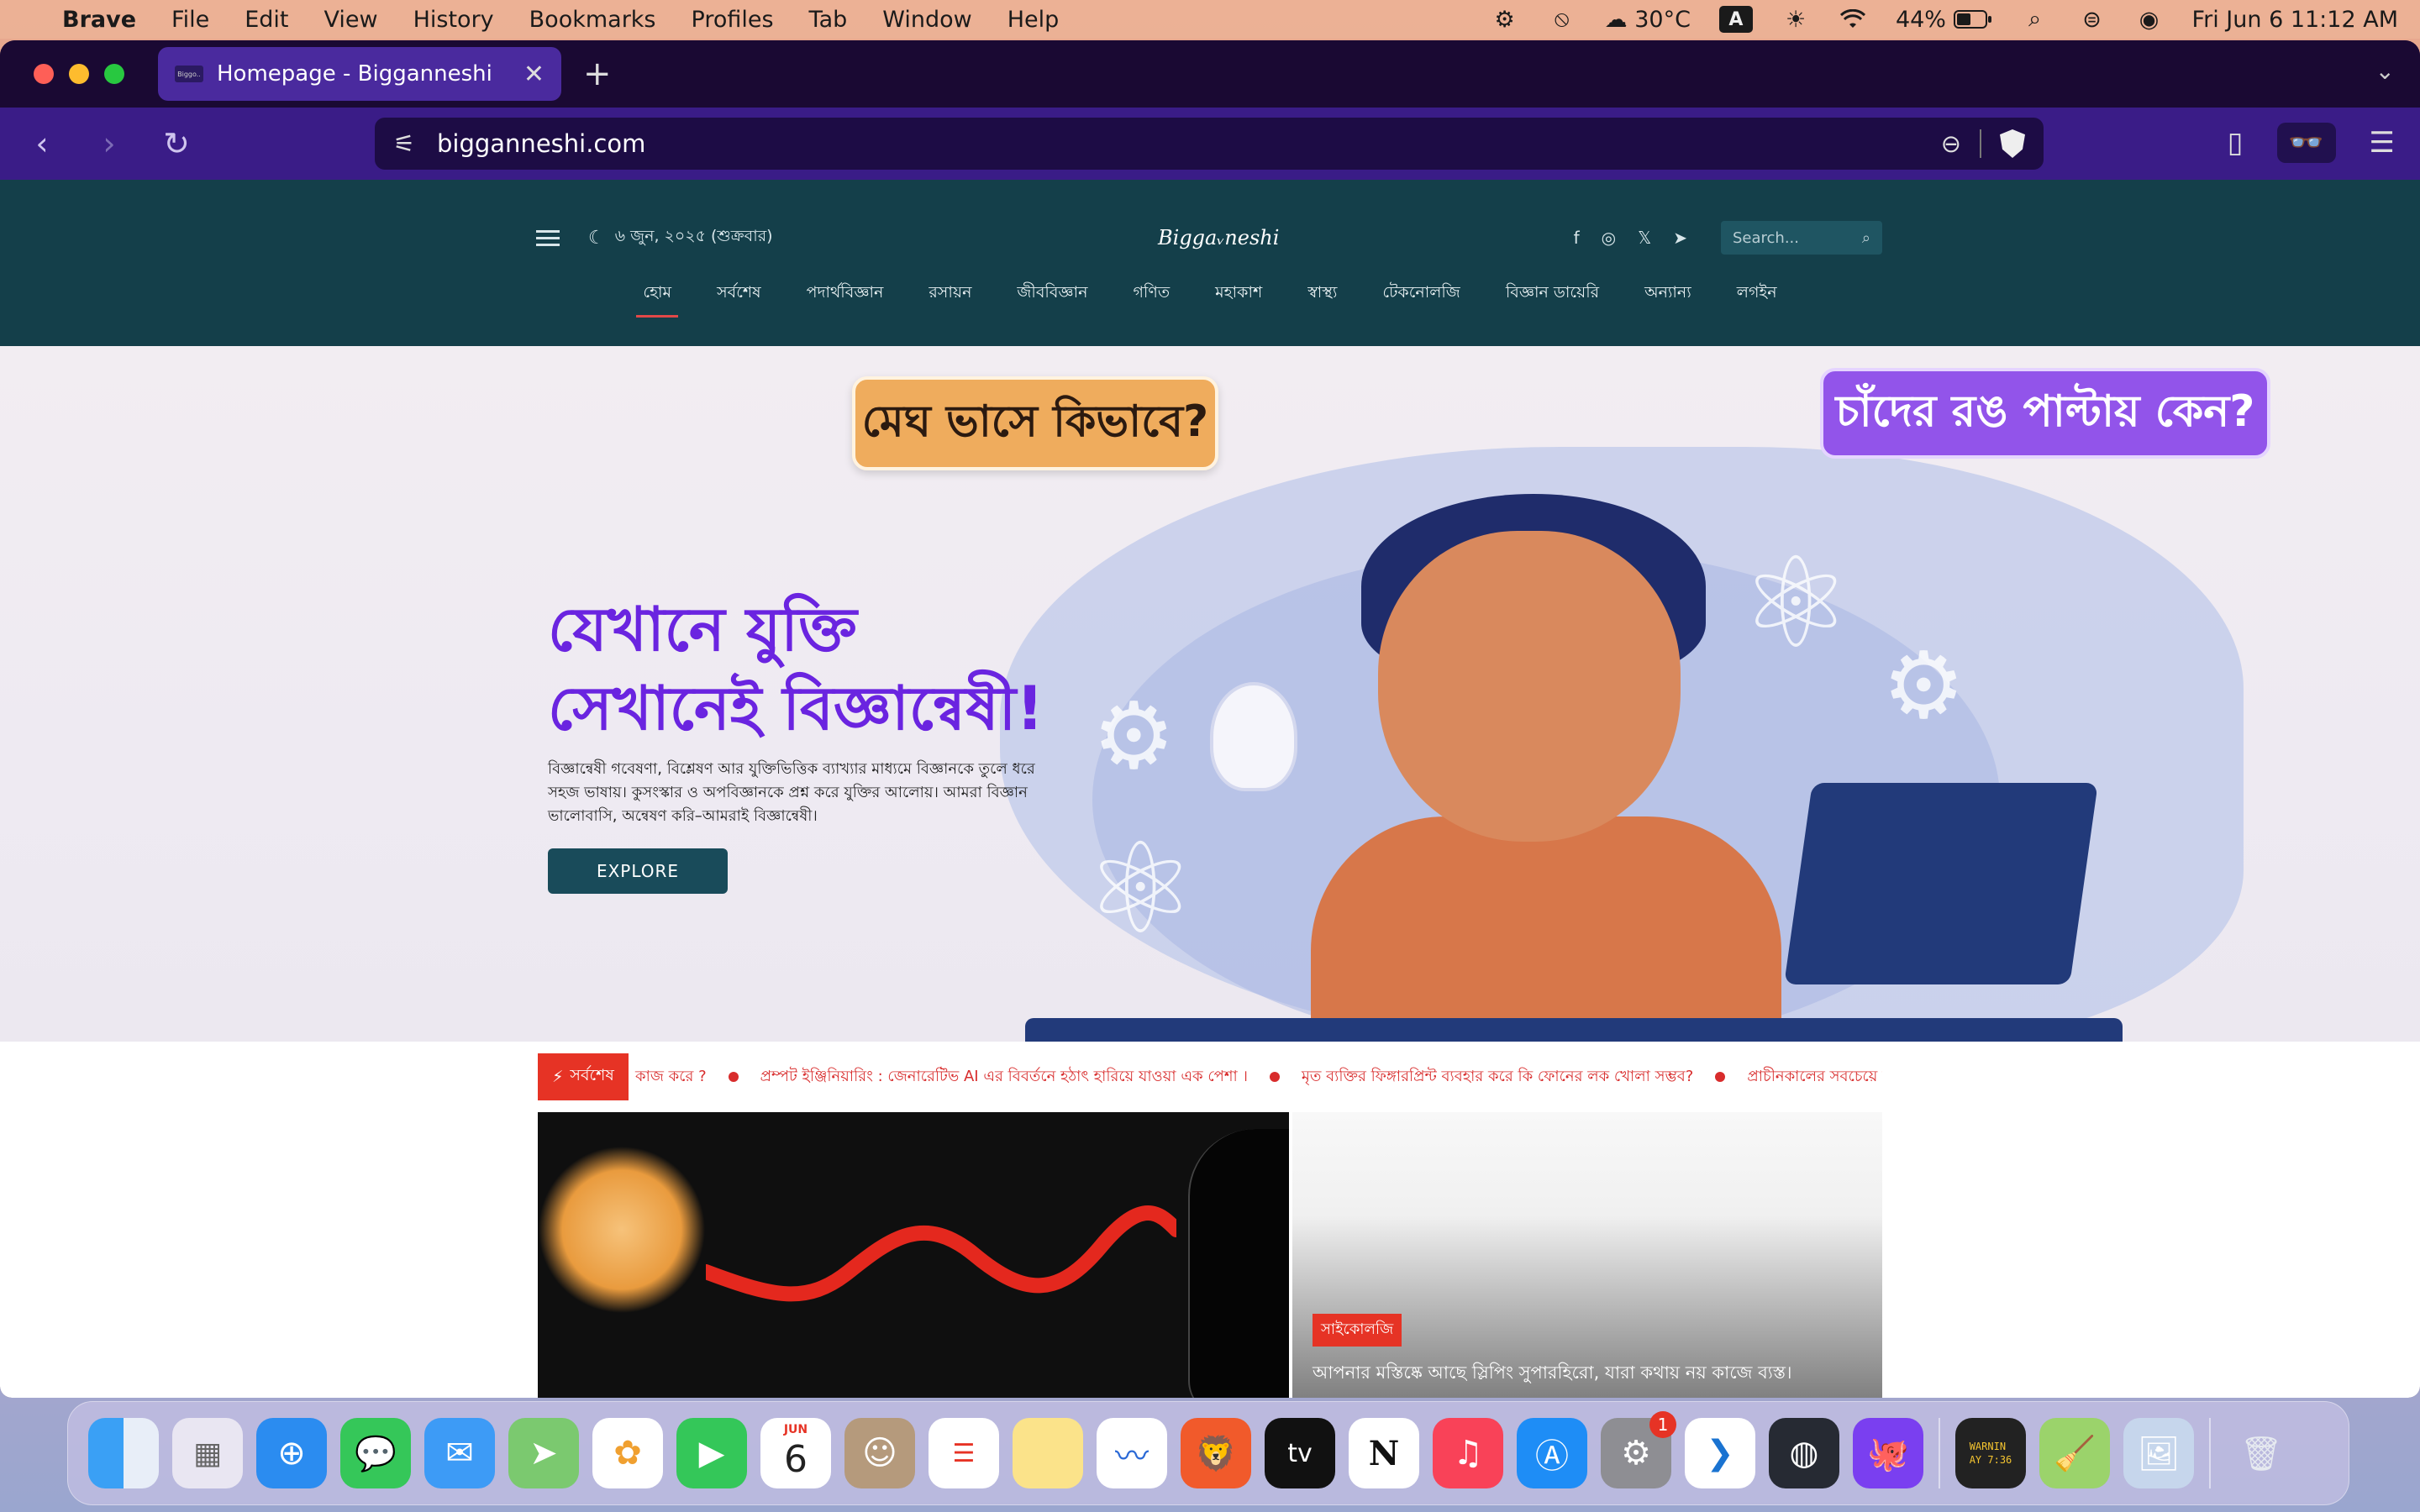 Image resolution: width=2420 pixels, height=1512 pixels. What do you see at coordinates (44, 74) in the screenshot?
I see `close-window-button` at bounding box center [44, 74].